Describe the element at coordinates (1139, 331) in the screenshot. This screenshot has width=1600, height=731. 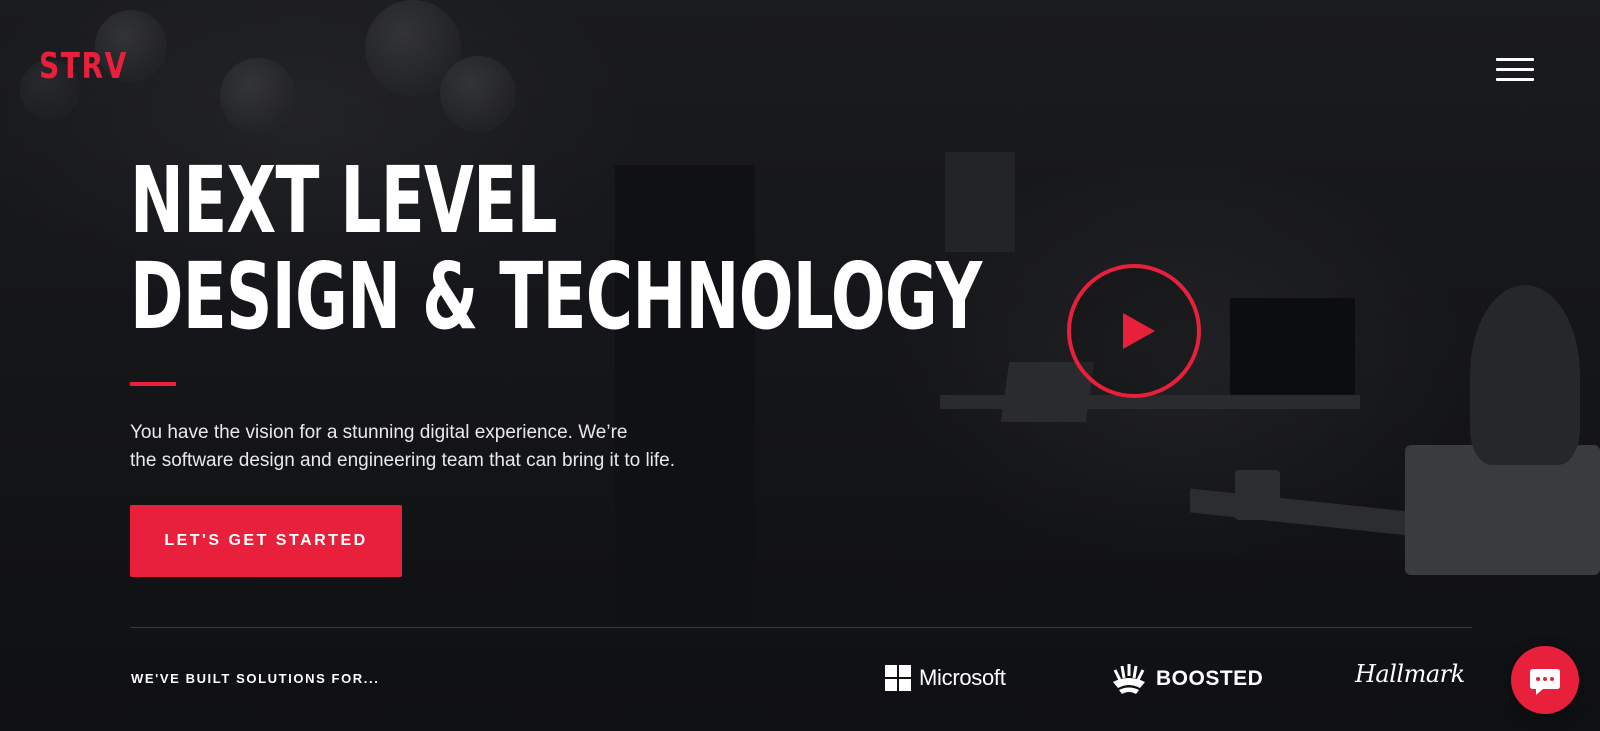
I see `play-icon` at that location.